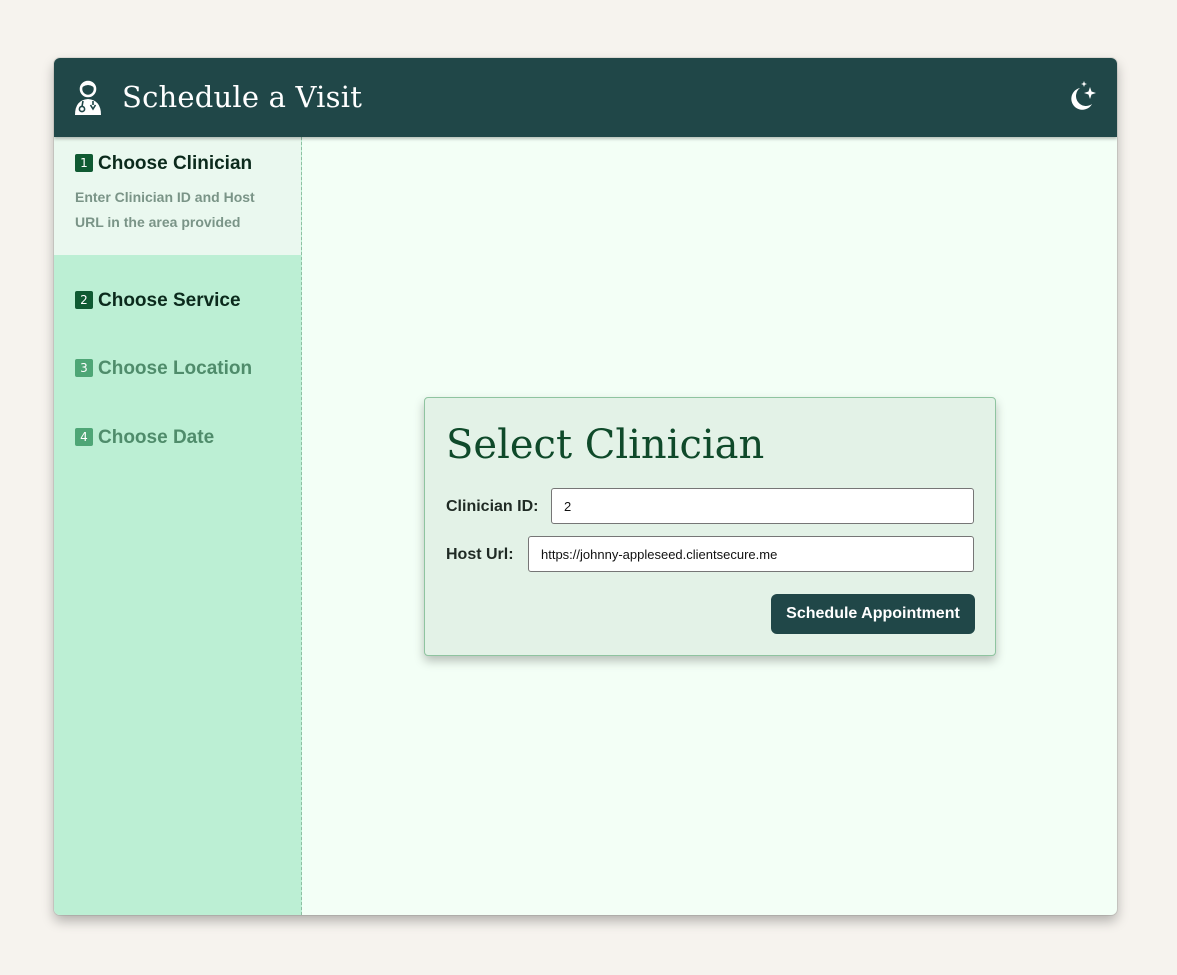 This screenshot has height=975, width=1177. What do you see at coordinates (169, 300) in the screenshot?
I see `step-label: Choose Service` at bounding box center [169, 300].